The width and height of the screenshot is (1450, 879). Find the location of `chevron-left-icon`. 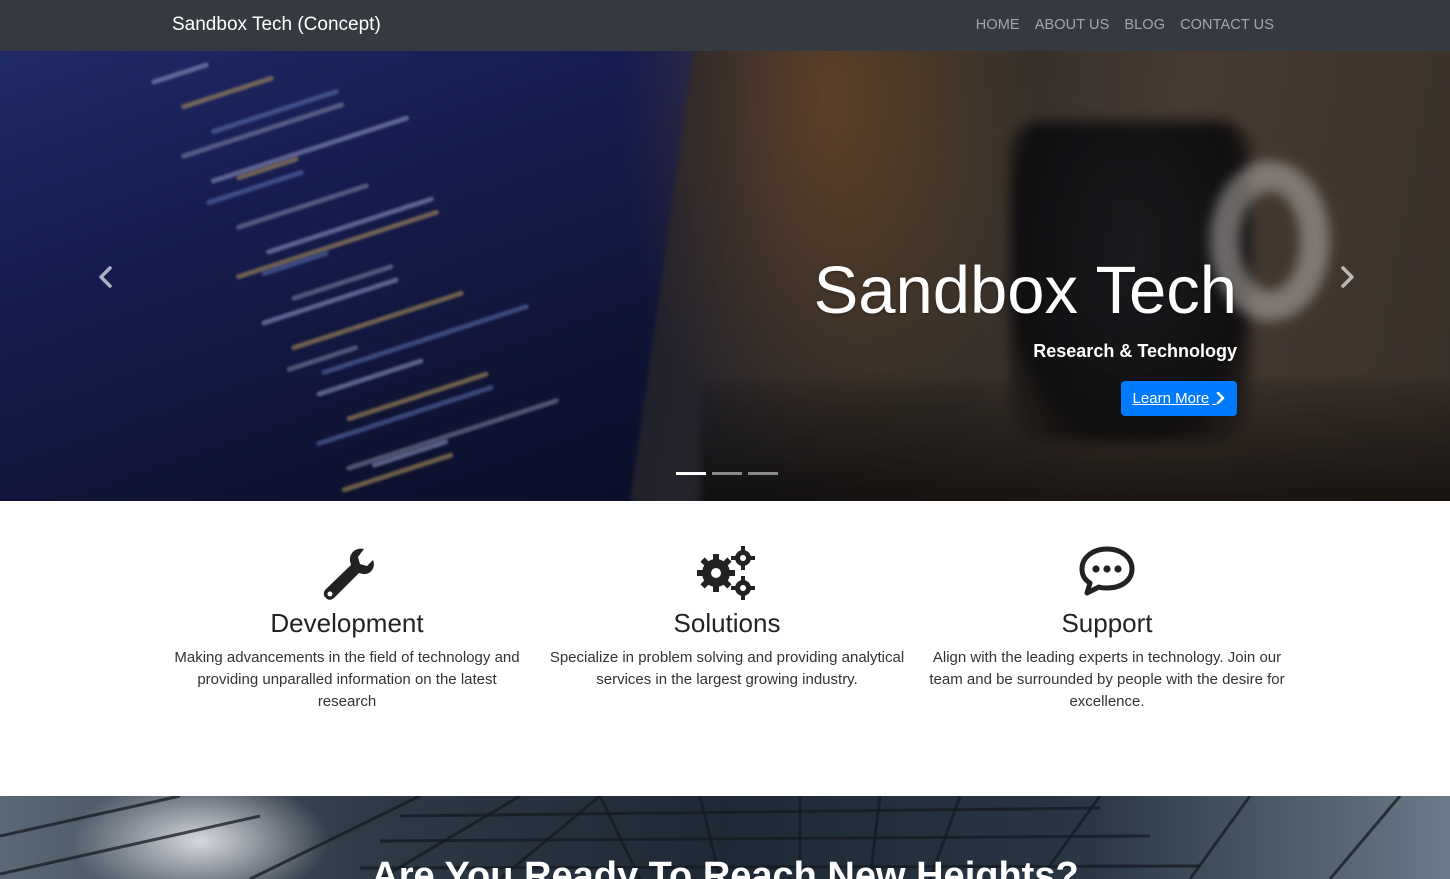

chevron-left-icon is located at coordinates (105, 277).